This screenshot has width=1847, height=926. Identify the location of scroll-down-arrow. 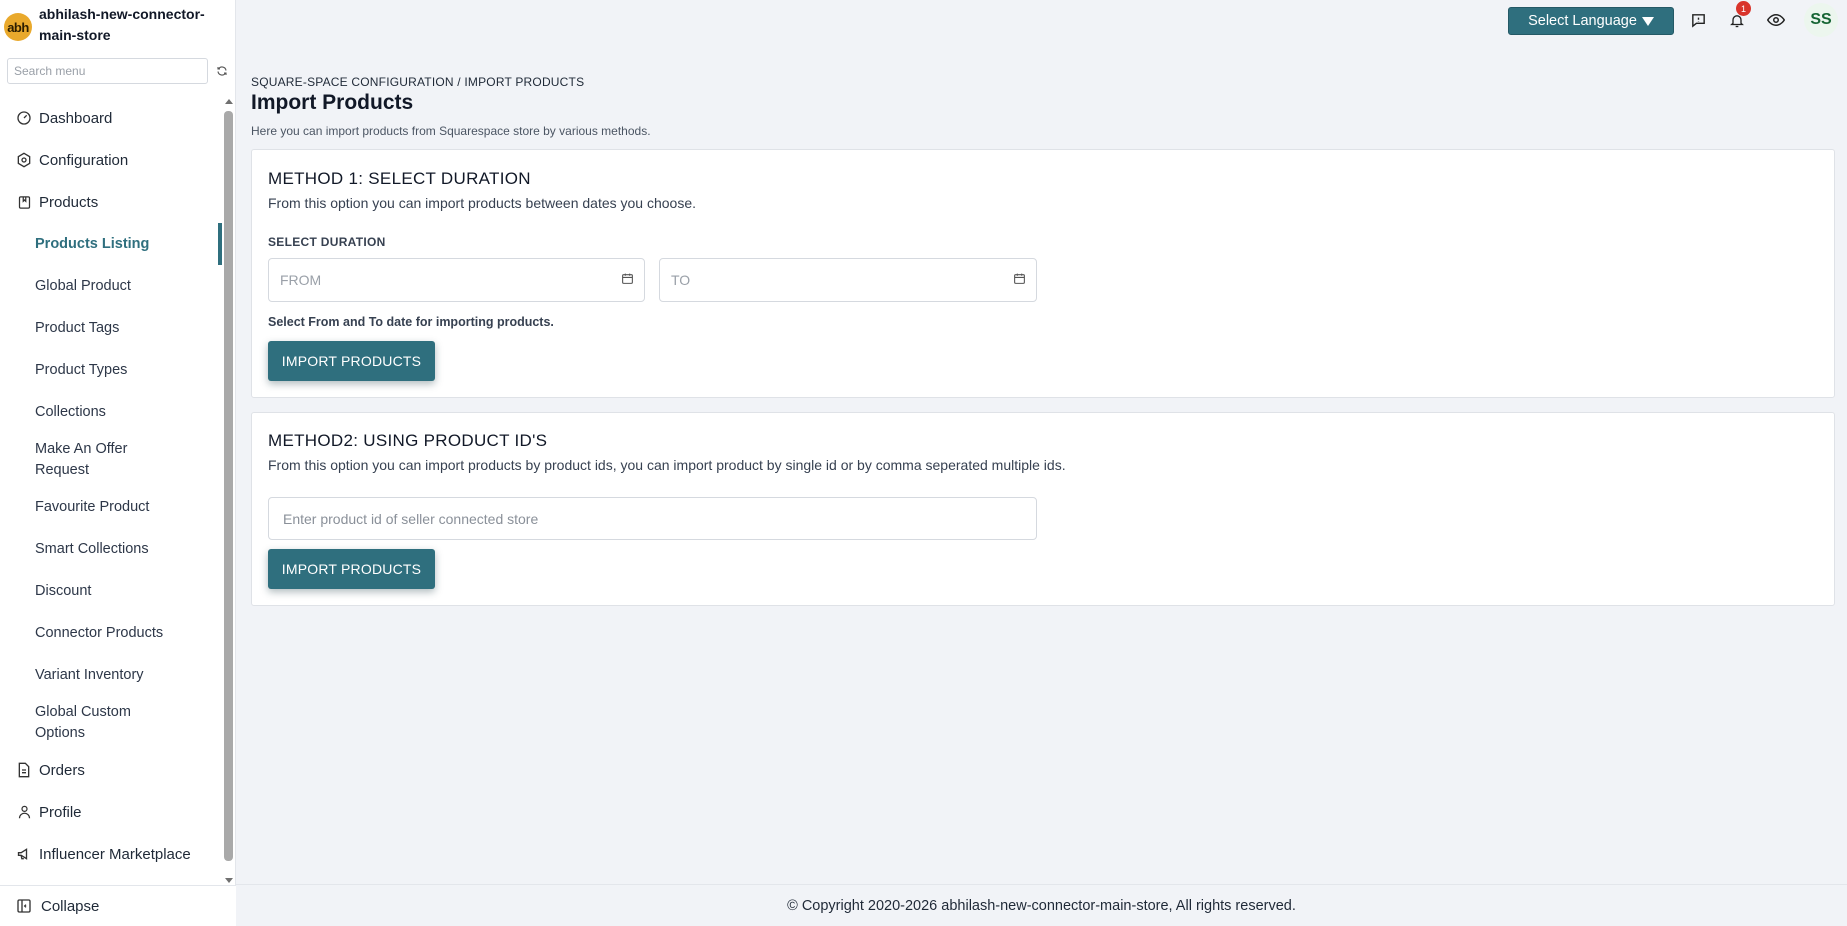
(229, 880).